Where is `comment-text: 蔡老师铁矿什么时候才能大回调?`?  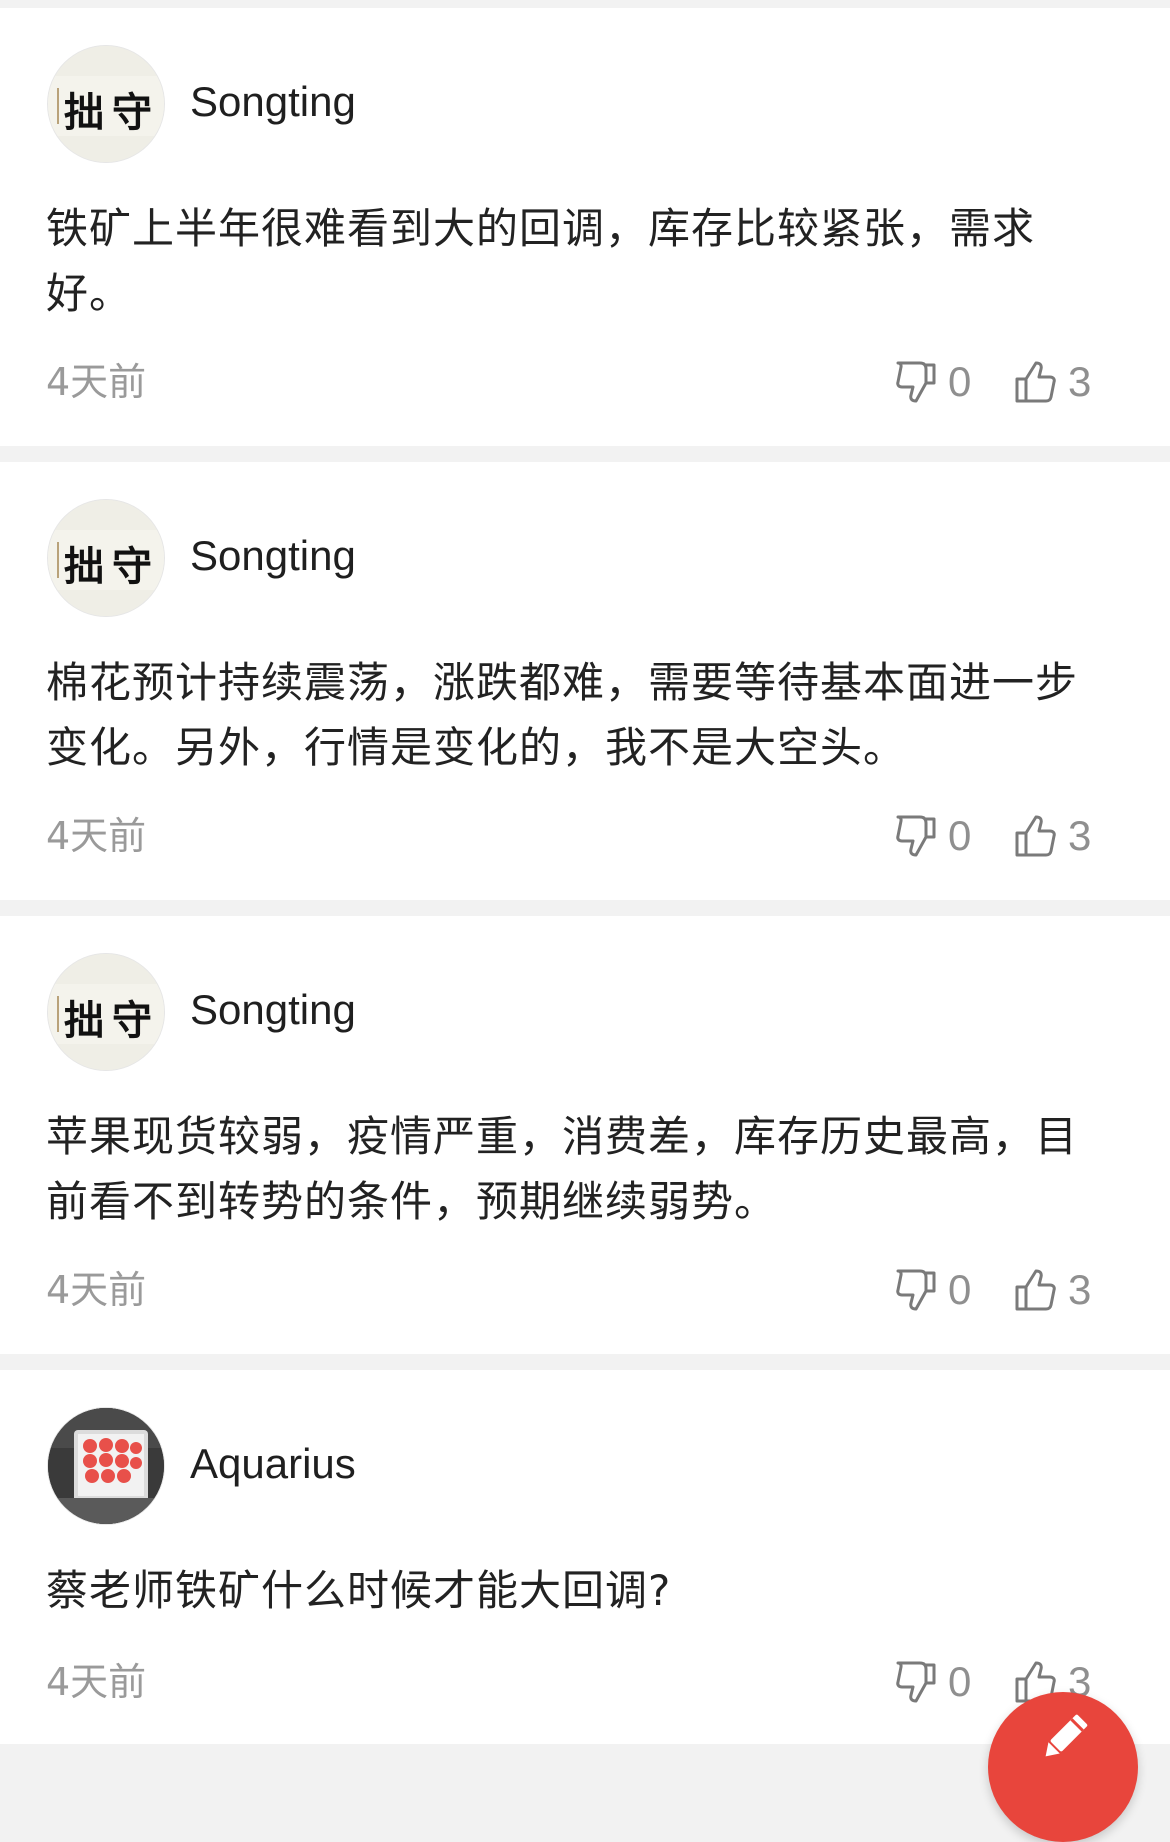 comment-text: 蔡老师铁矿什么时候才能大回调? is located at coordinates (359, 1590).